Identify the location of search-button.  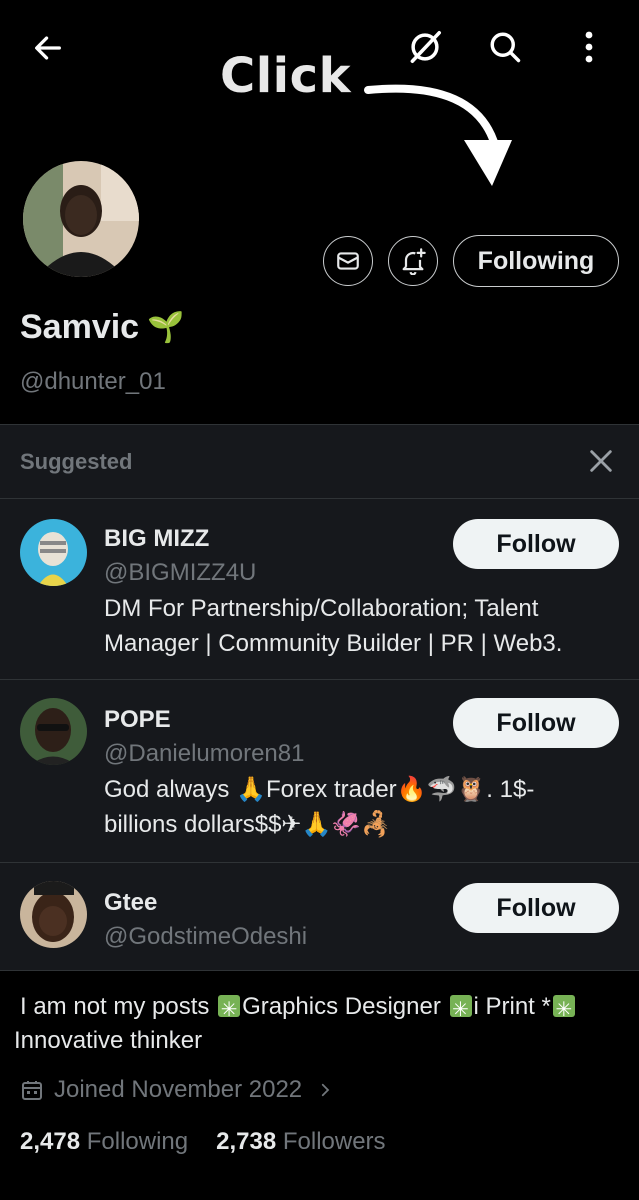
(505, 47).